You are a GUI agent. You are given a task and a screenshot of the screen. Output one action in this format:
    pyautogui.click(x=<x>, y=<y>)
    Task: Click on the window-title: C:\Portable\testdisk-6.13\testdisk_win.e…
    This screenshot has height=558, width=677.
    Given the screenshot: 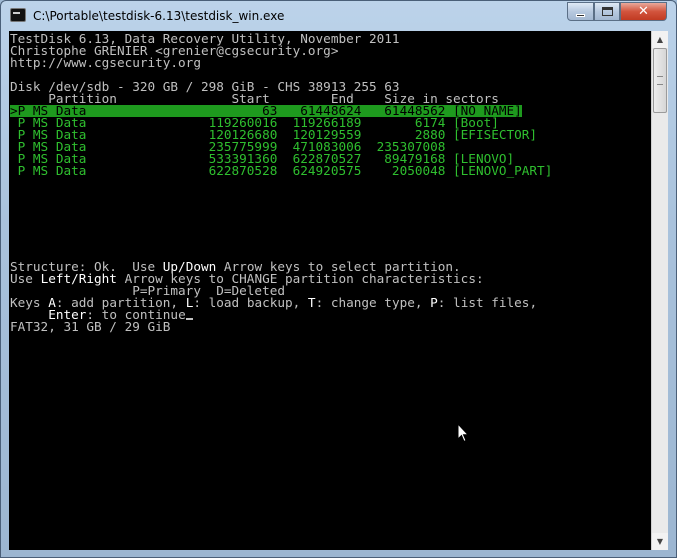 What is the action you would take?
    pyautogui.click(x=159, y=16)
    